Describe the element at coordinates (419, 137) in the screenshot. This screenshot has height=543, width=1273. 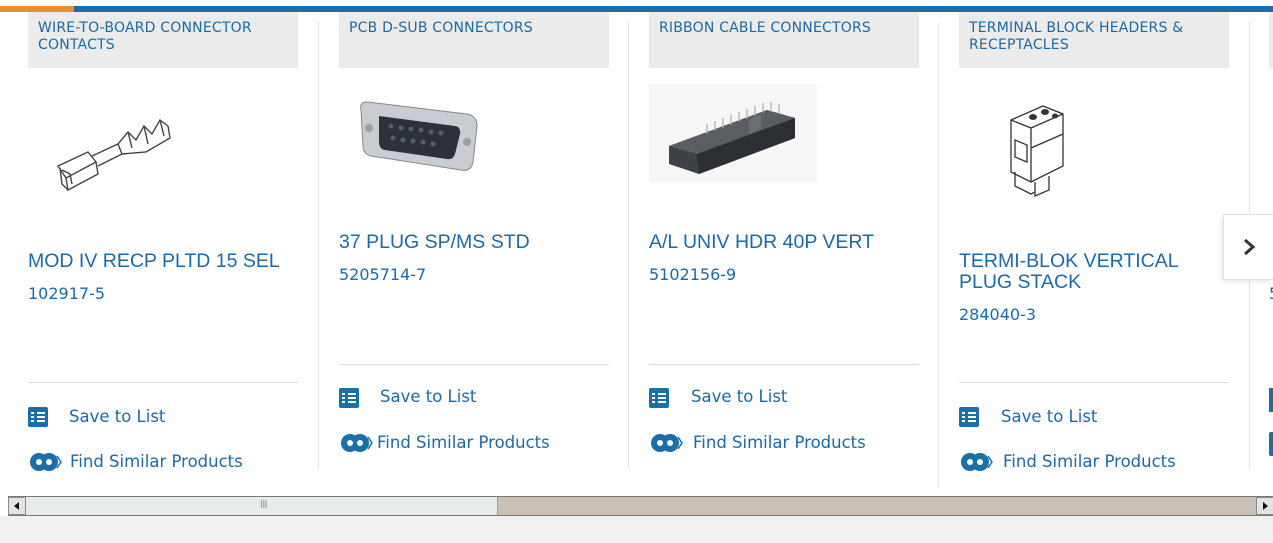
I see `dsub-connector-image` at that location.